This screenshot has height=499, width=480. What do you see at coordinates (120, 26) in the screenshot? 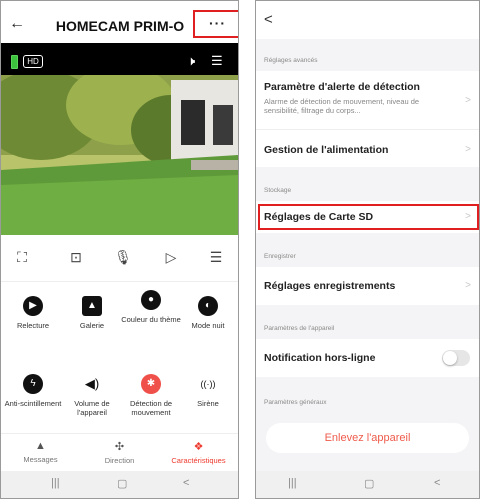
I see `device-title: HOMECAM PRIM-O` at bounding box center [120, 26].